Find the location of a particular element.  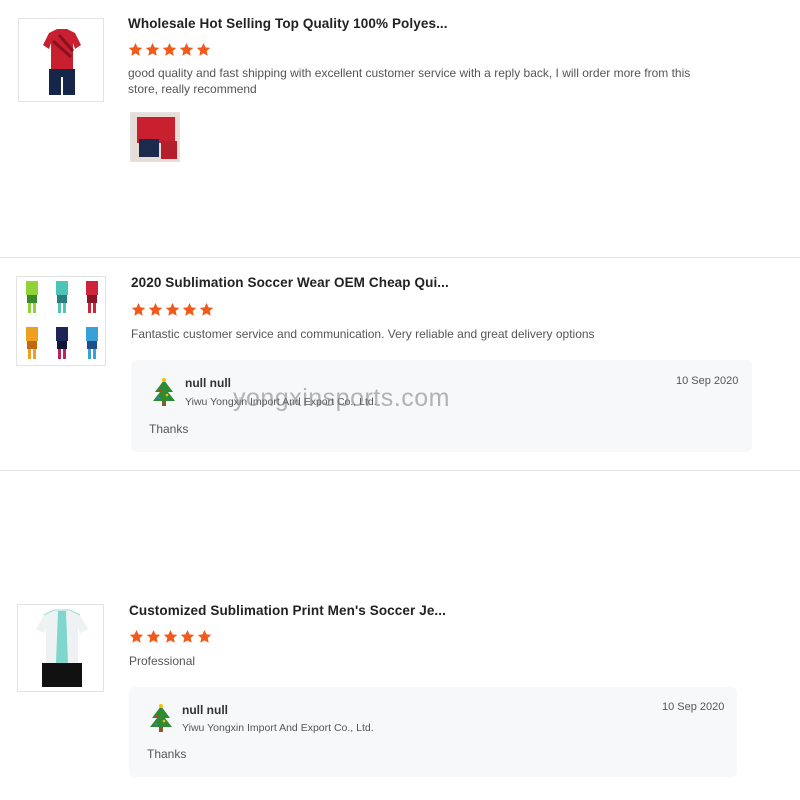

watermark: yongxinsports.com is located at coordinates (341, 398).